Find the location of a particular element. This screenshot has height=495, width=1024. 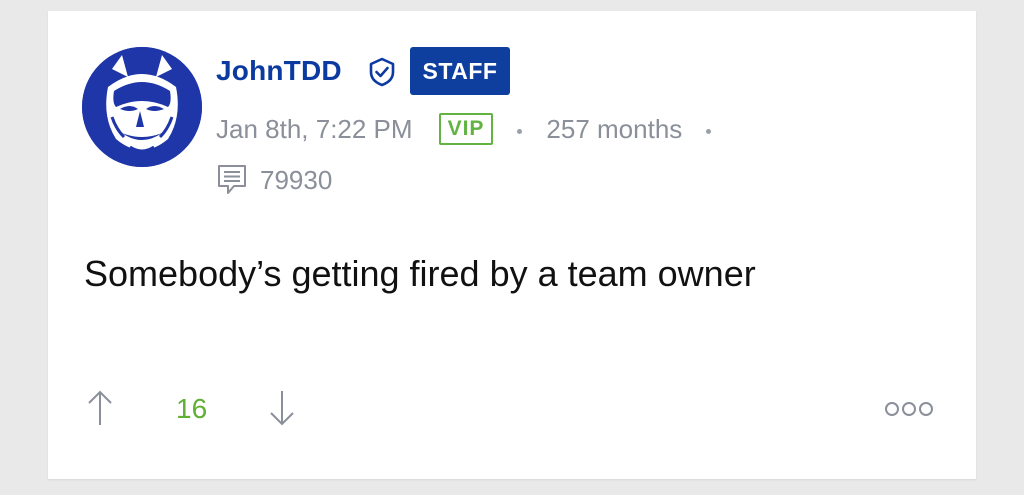

arrow-up-icon is located at coordinates (100, 408).